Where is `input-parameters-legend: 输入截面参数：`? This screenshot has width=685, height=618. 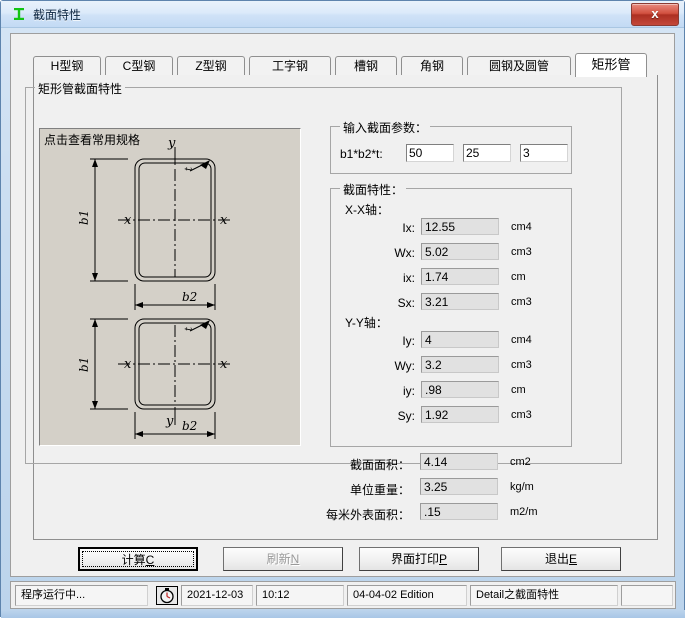
input-parameters-legend: 输入截面参数： is located at coordinates (385, 127).